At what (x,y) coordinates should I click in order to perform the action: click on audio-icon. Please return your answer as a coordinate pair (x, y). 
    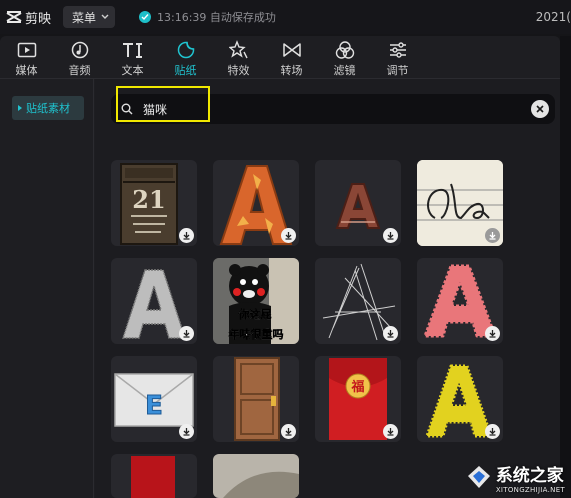
    Looking at the image, I should click on (79, 50).